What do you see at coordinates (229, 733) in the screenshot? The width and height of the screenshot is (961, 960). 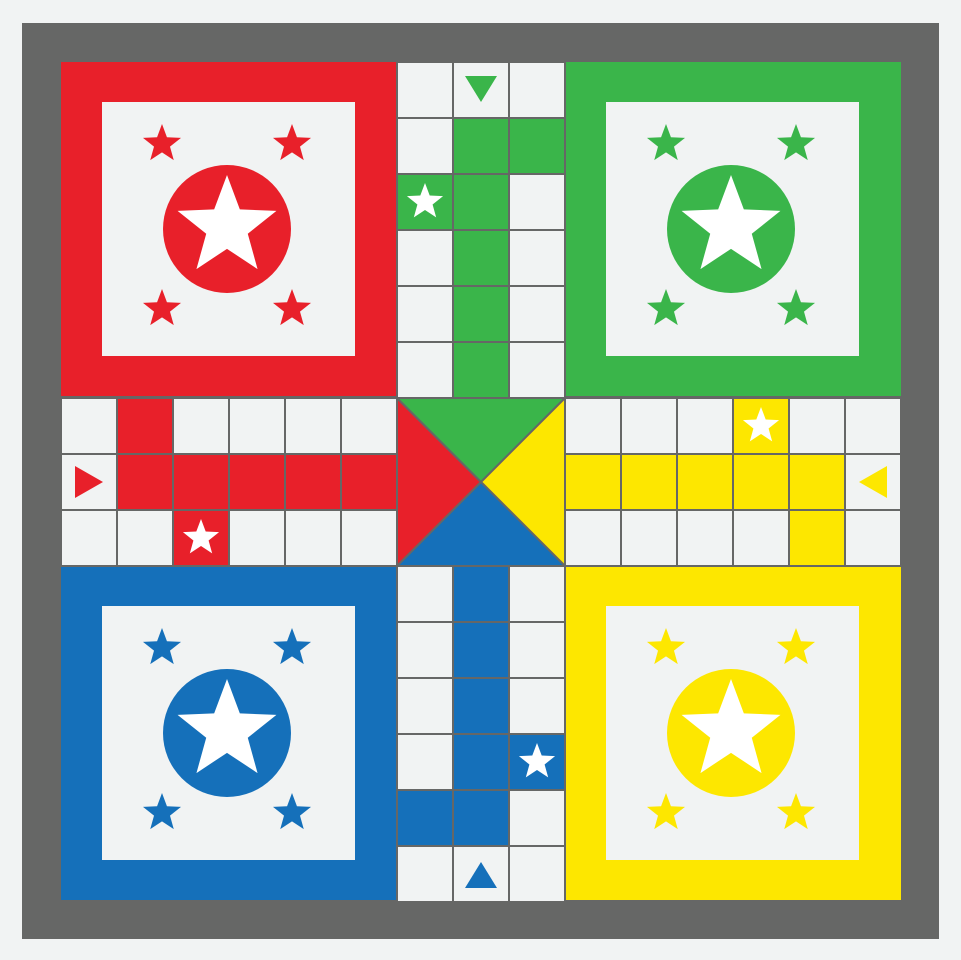 I see `home-base-blue` at bounding box center [229, 733].